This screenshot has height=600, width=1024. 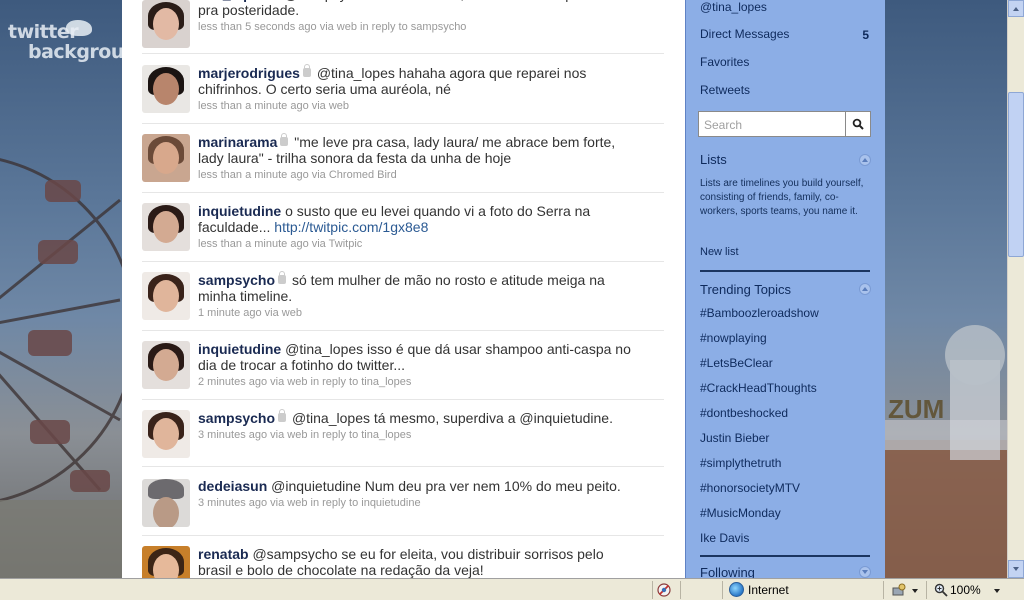 I want to click on privacy-icon, so click(x=664, y=590).